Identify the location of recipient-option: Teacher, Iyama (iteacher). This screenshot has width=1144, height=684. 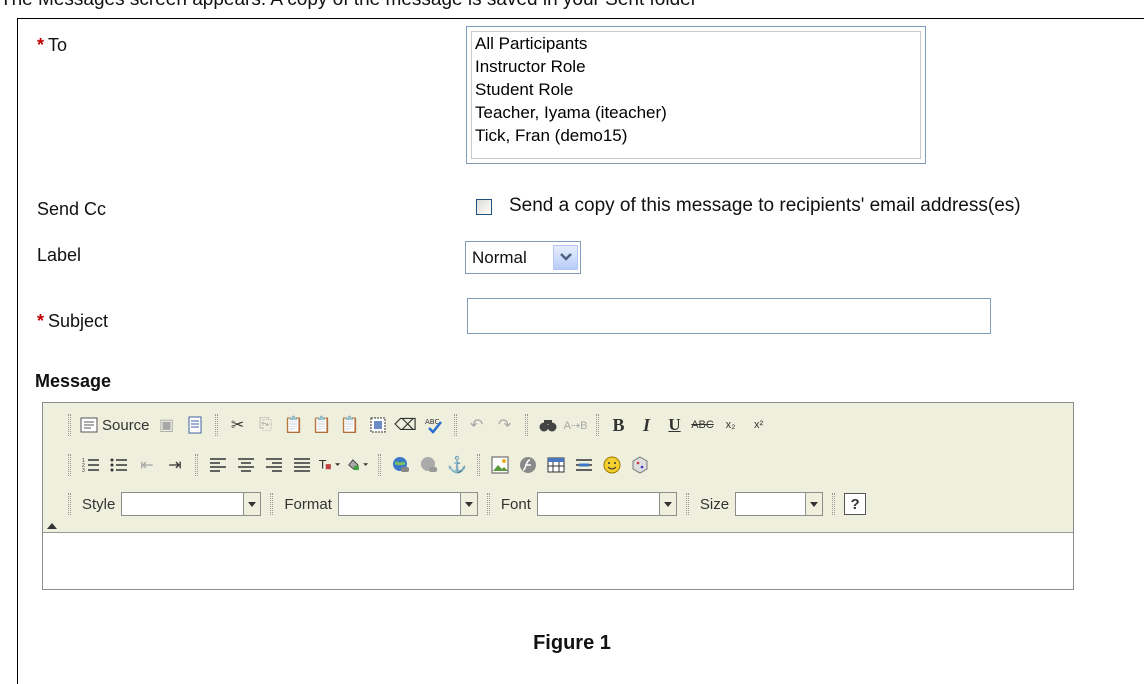
(696, 112).